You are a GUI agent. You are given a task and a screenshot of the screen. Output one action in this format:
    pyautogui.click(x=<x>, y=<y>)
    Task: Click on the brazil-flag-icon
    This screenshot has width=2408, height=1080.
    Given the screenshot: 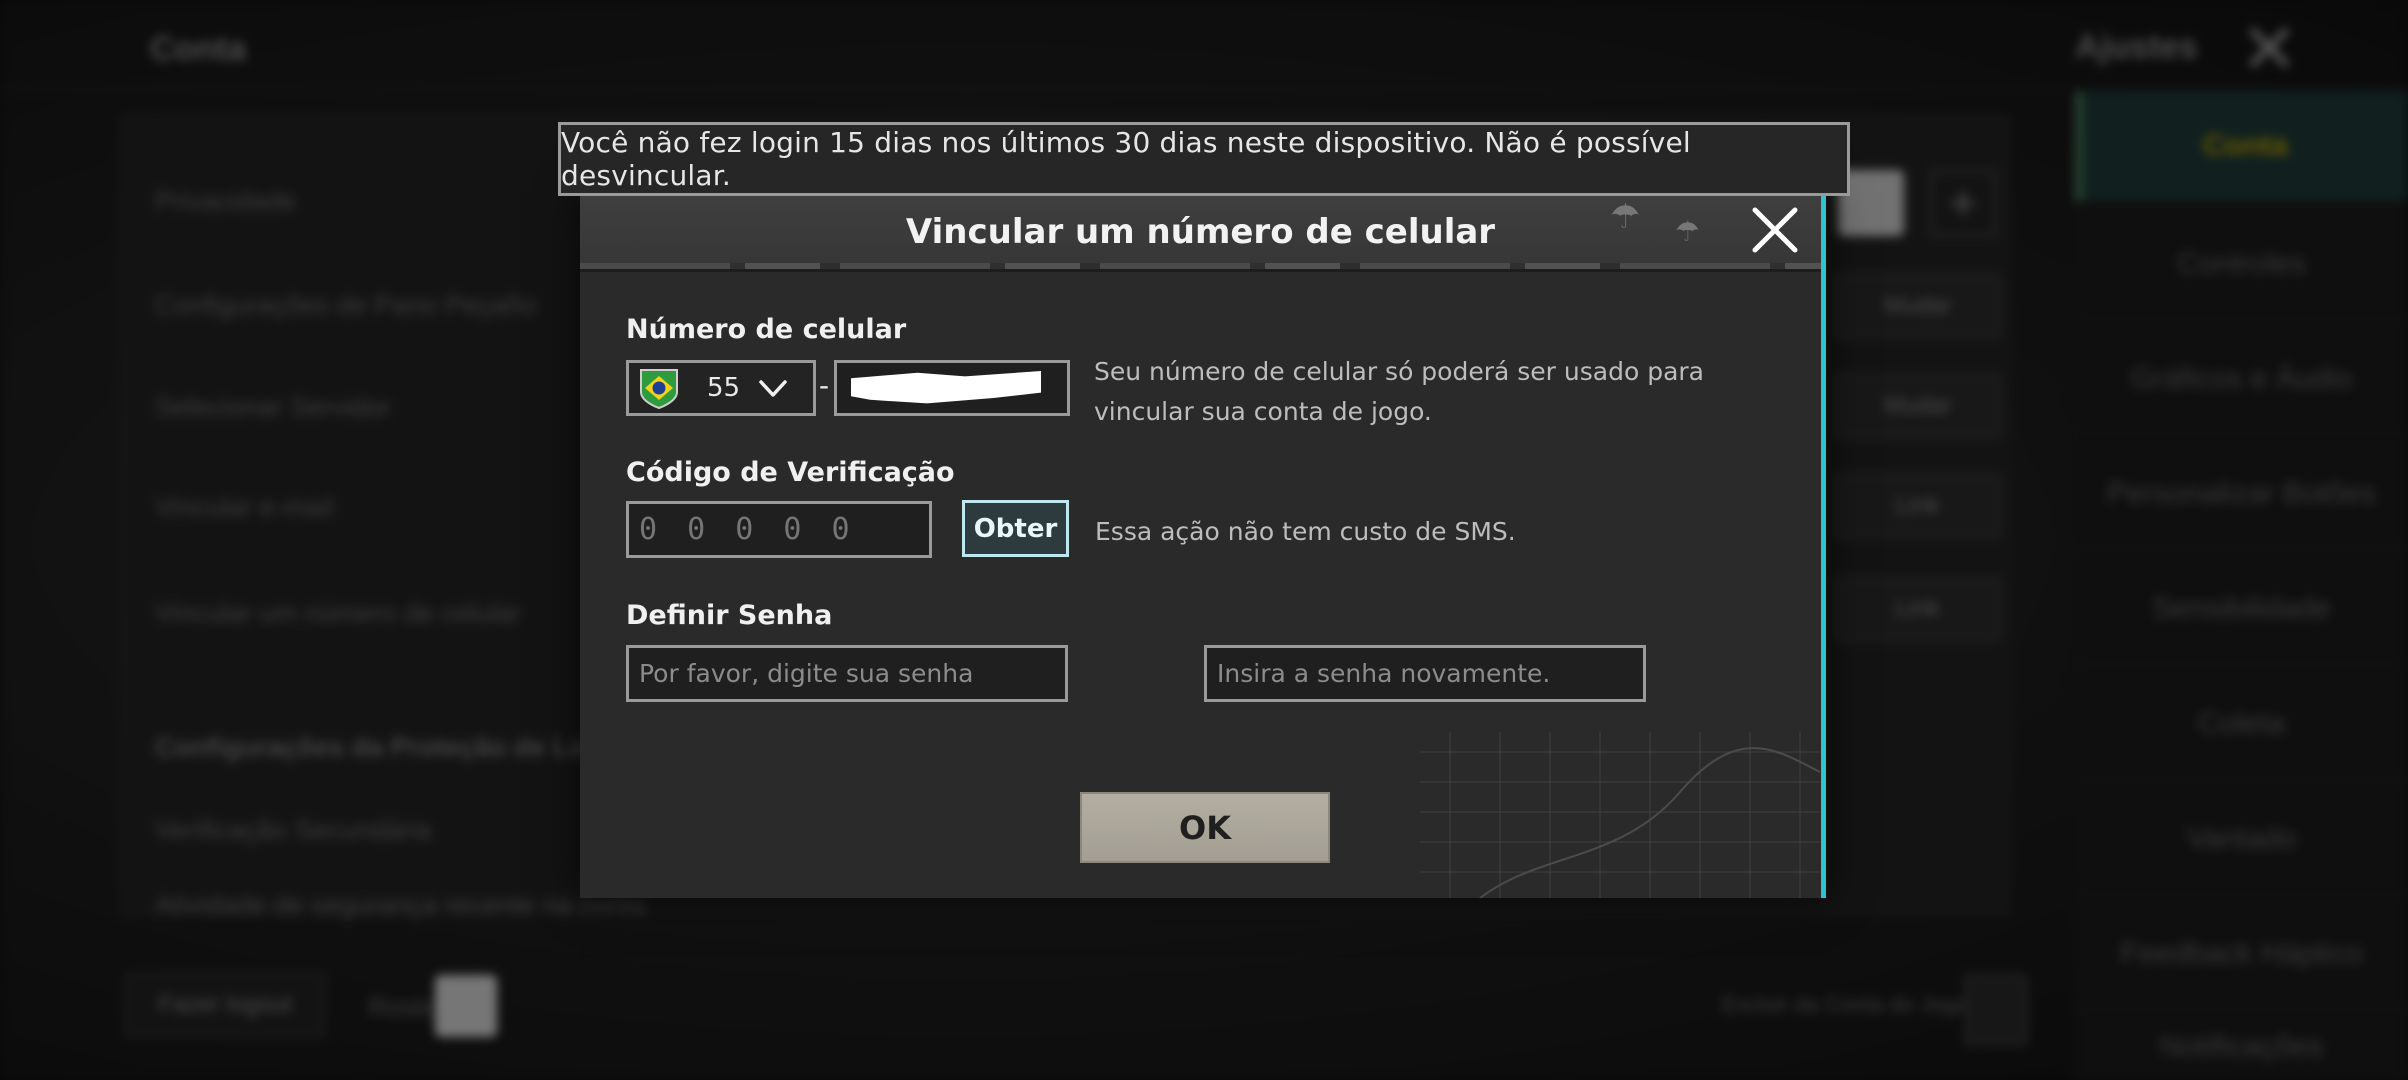 What is the action you would take?
    pyautogui.click(x=659, y=389)
    